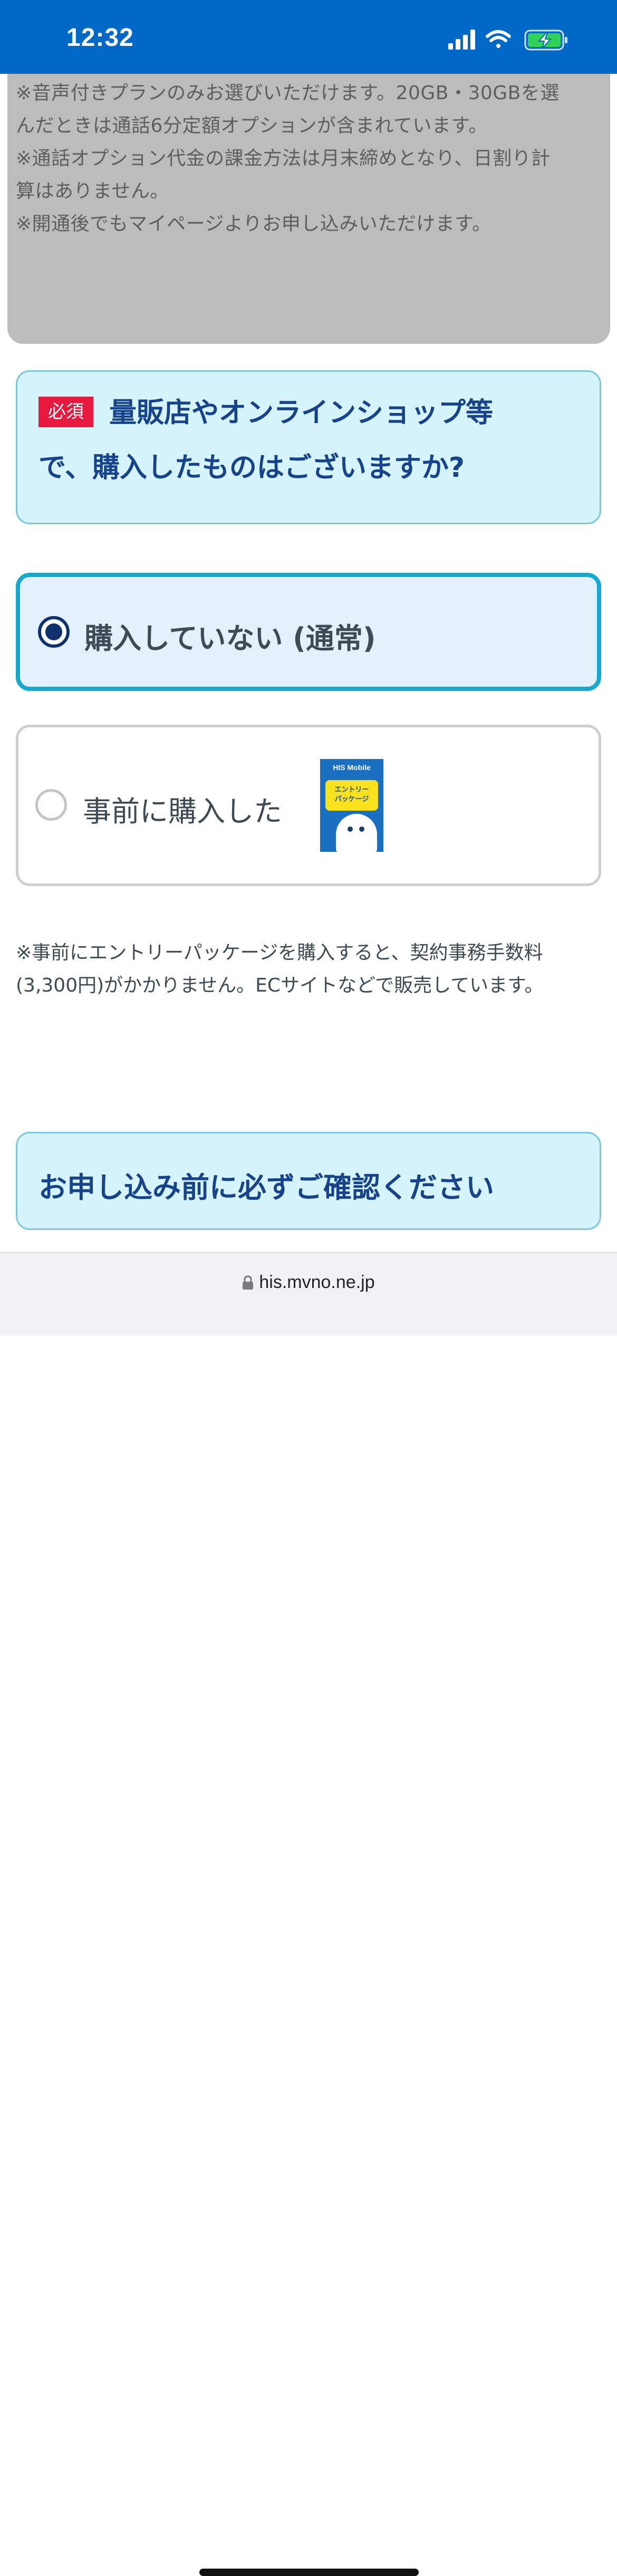  What do you see at coordinates (461, 40) in the screenshot?
I see `signal-icon` at bounding box center [461, 40].